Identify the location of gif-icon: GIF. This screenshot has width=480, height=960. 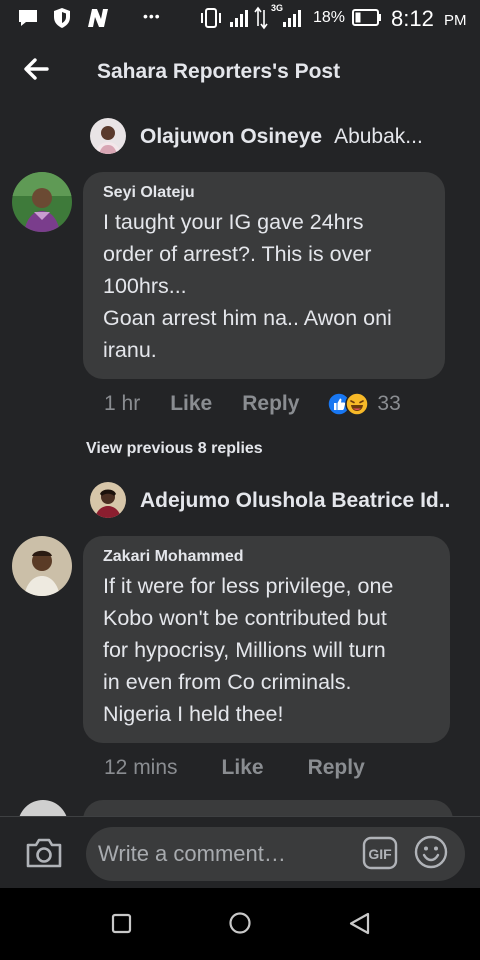
(380, 853).